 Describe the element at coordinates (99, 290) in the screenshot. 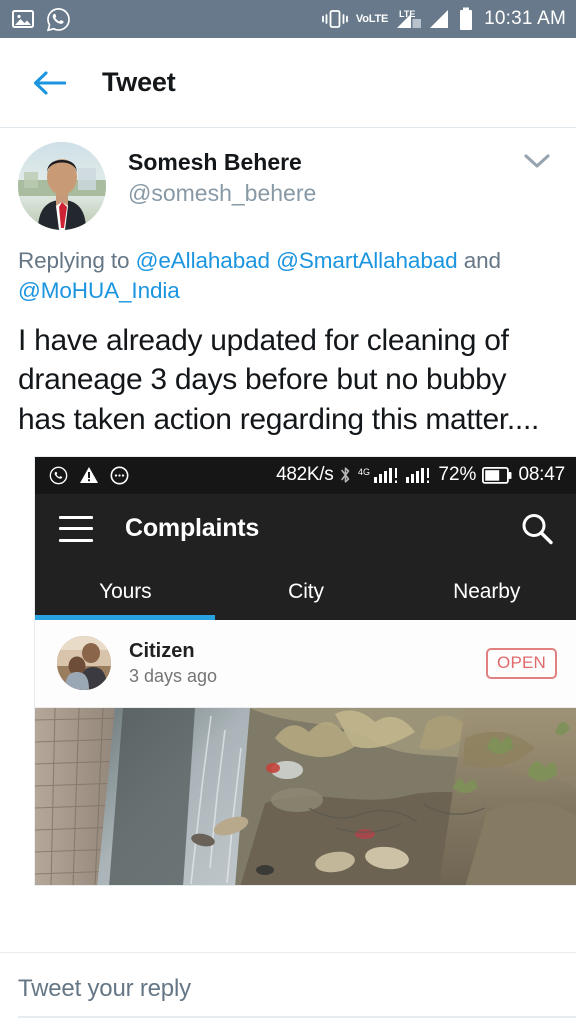

I see `mention-link-2: @MoHUA_India` at that location.